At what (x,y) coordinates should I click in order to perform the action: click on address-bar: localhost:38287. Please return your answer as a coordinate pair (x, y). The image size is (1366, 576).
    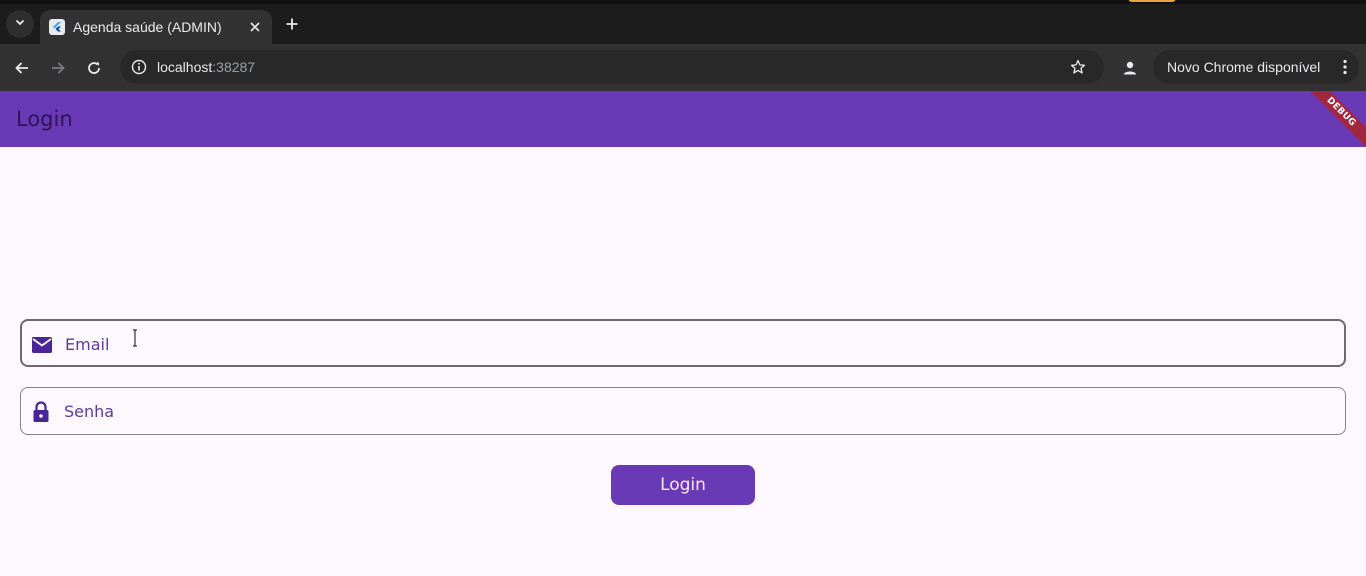
    Looking at the image, I should click on (612, 67).